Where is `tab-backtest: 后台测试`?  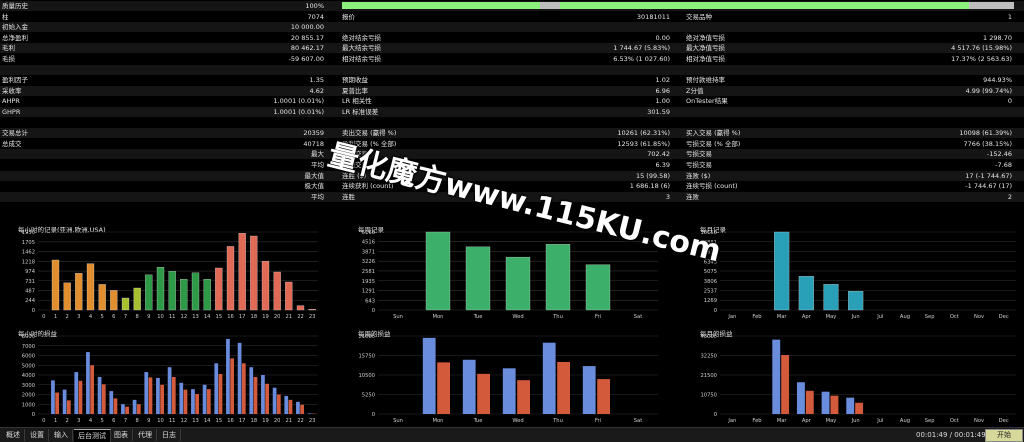
tab-backtest: 后台测试 is located at coordinates (92, 435).